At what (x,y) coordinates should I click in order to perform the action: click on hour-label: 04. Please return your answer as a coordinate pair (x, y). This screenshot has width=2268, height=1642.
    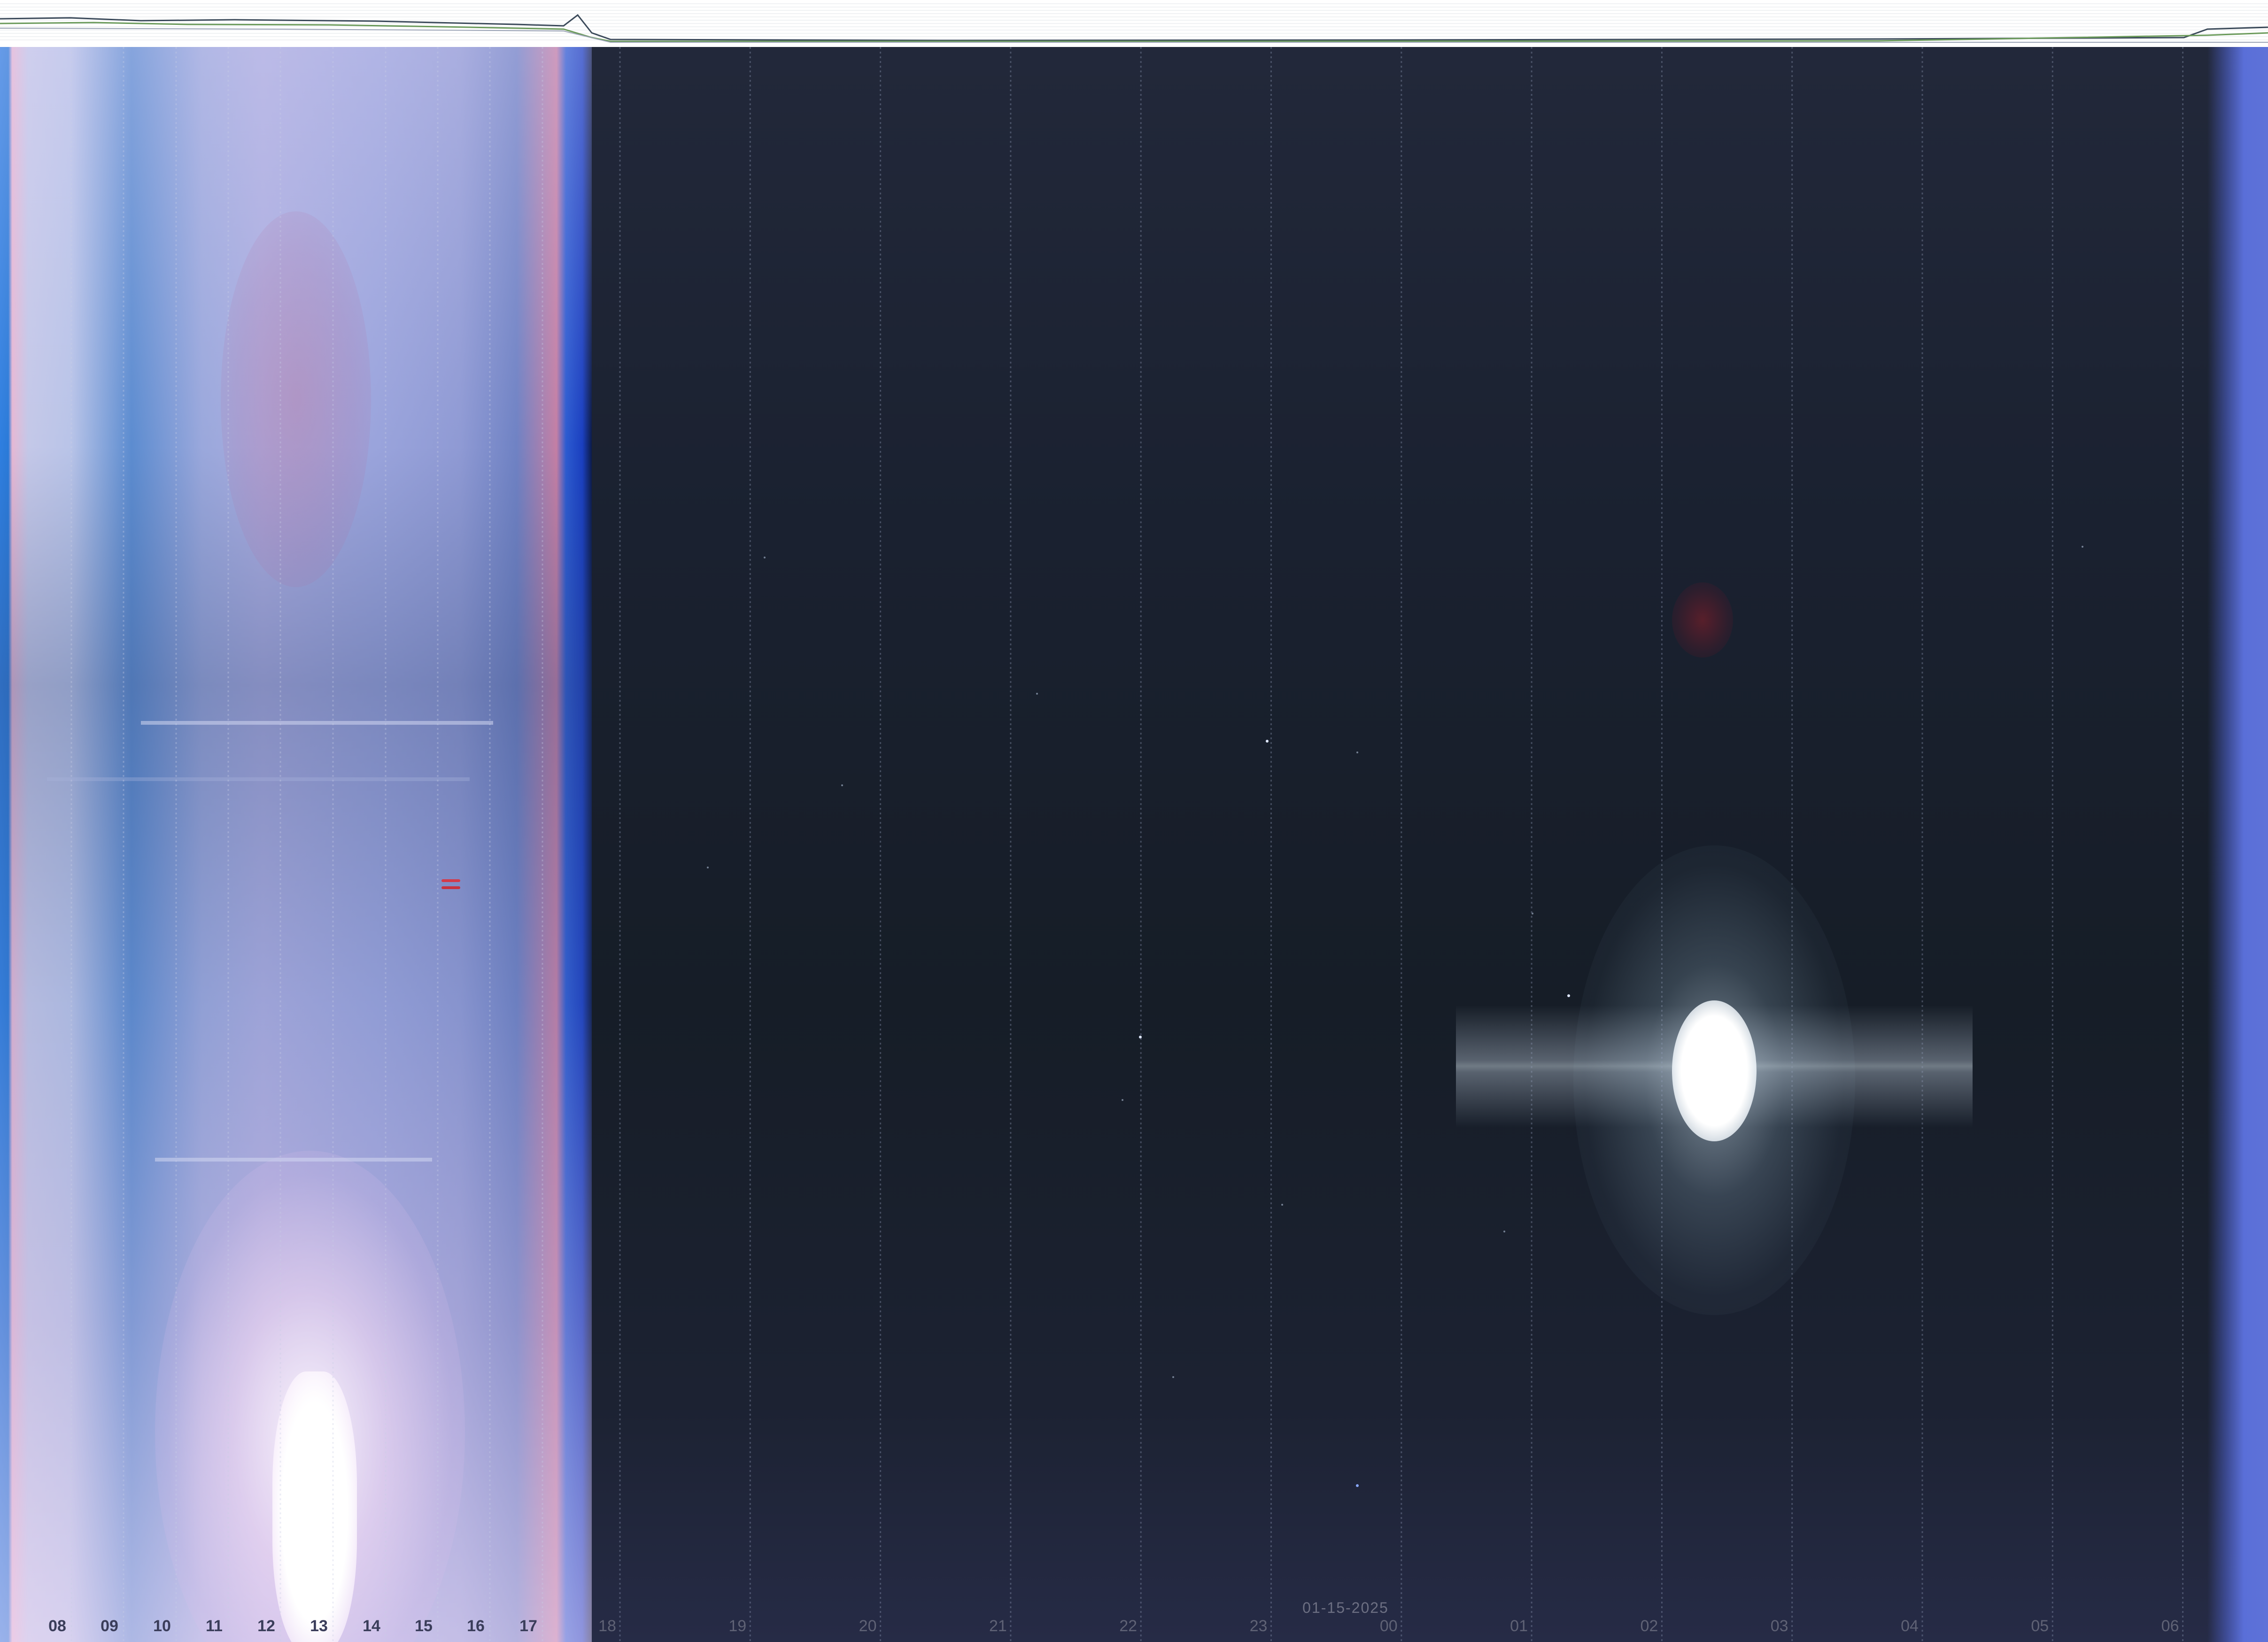
    Looking at the image, I should click on (1910, 1626).